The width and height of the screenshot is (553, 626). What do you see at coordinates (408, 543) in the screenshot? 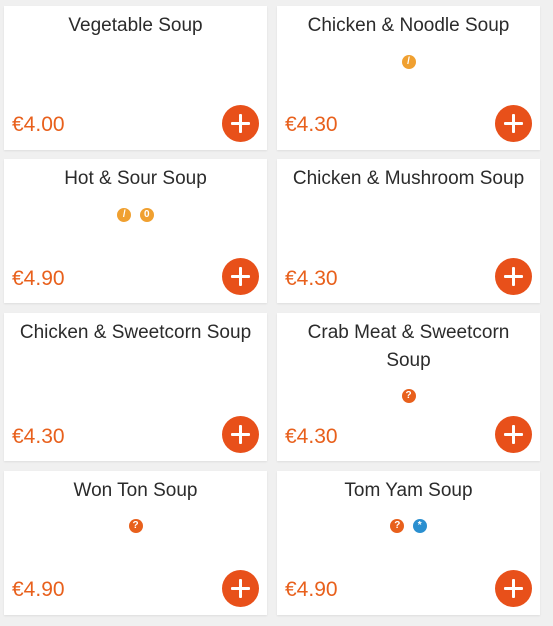
I see `menu-item-card: Tom Yam Soup ? * €4.90` at bounding box center [408, 543].